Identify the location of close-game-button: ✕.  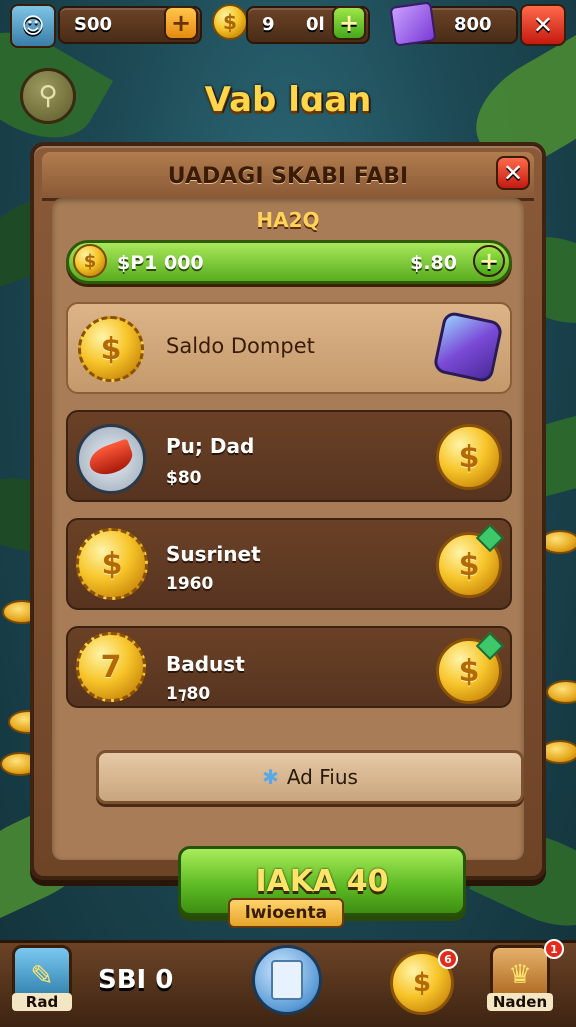
(543, 25).